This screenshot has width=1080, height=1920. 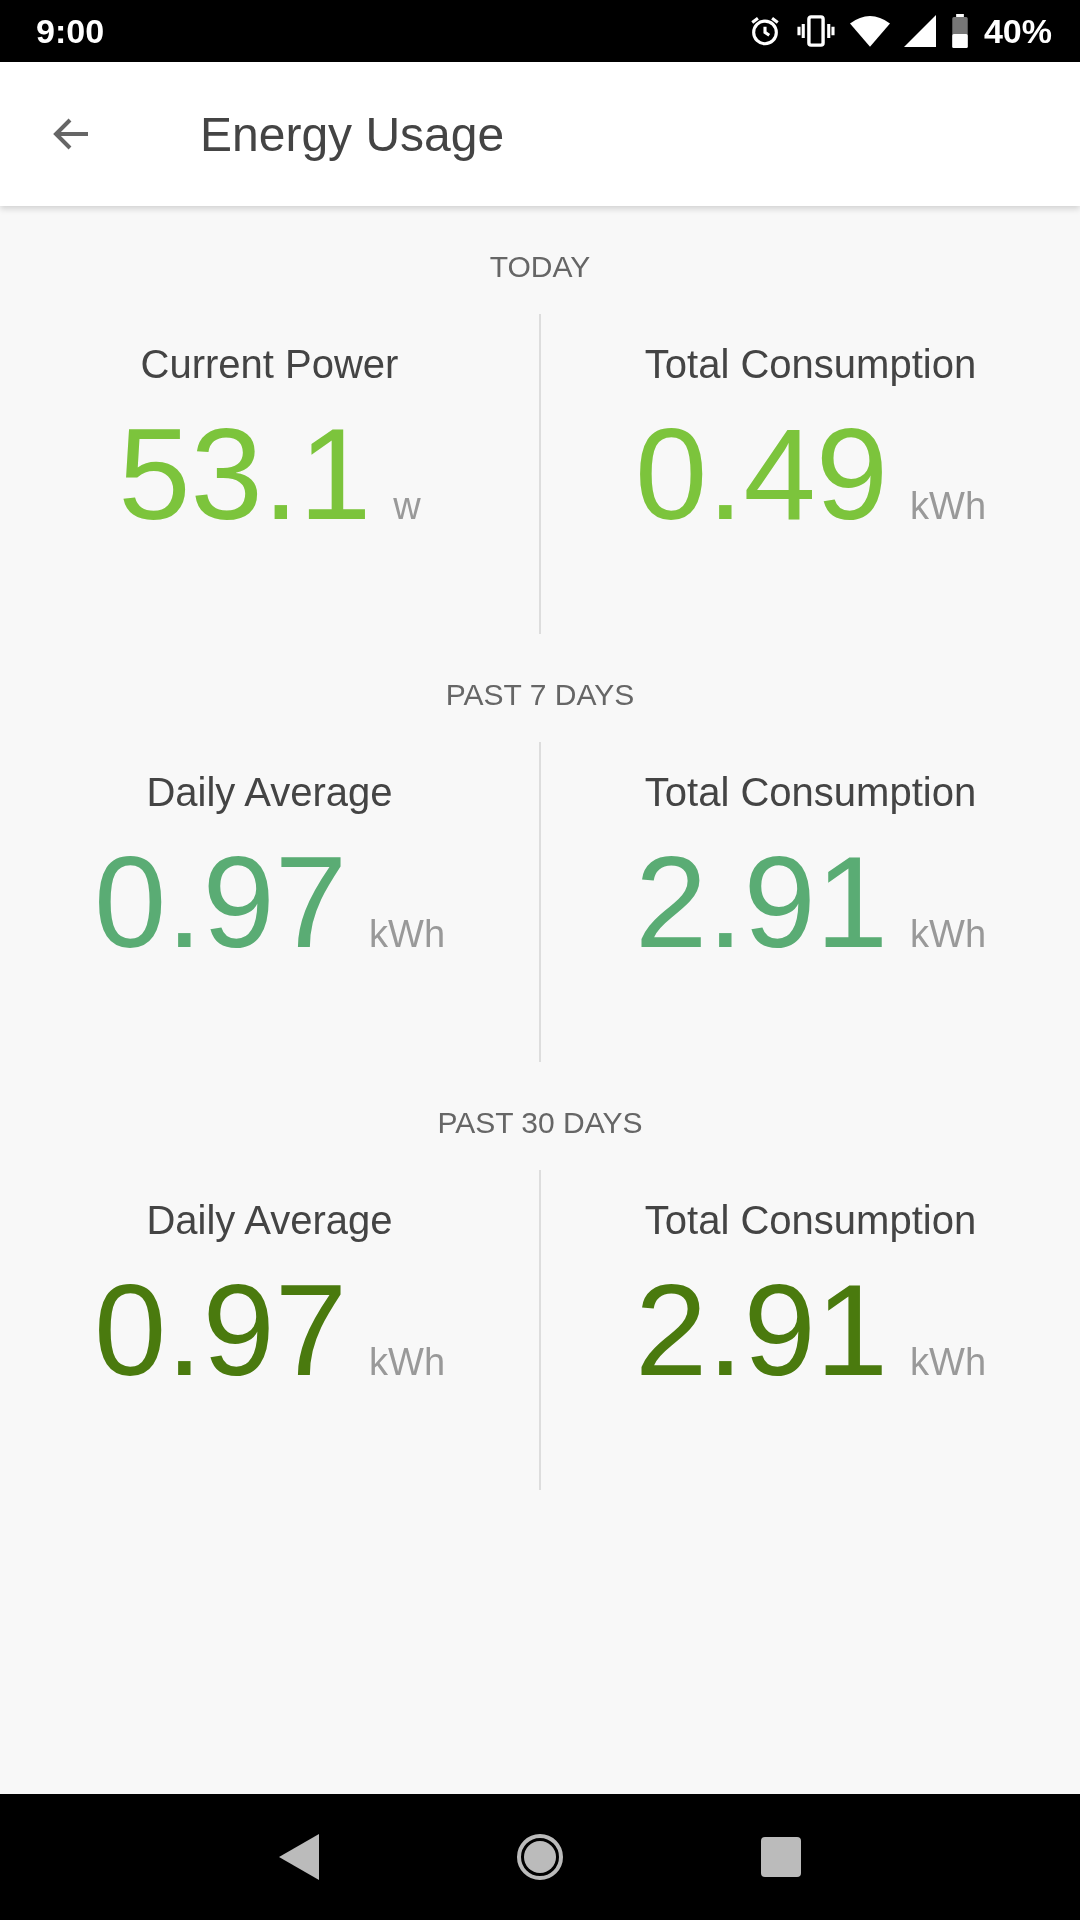 I want to click on metric-value: 53.1, so click(x=245, y=474).